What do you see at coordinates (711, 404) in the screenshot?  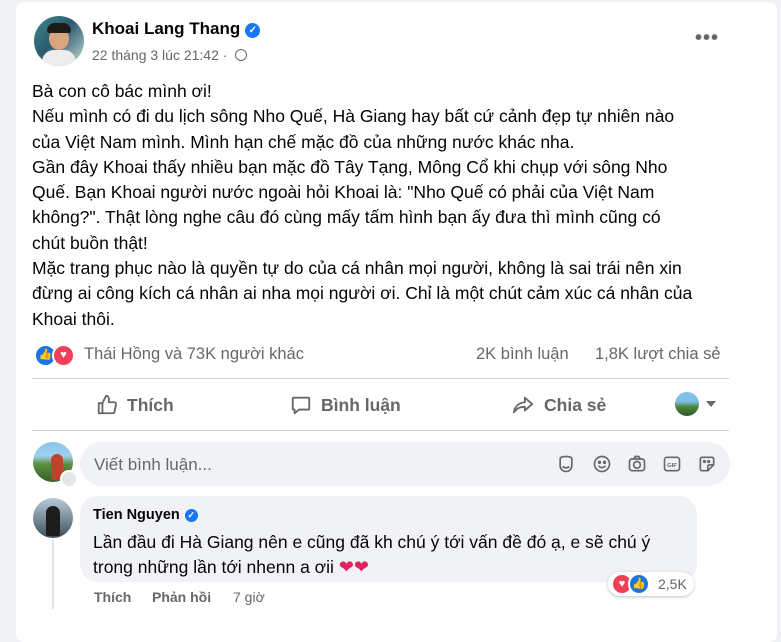 I see `chevron-down-icon` at bounding box center [711, 404].